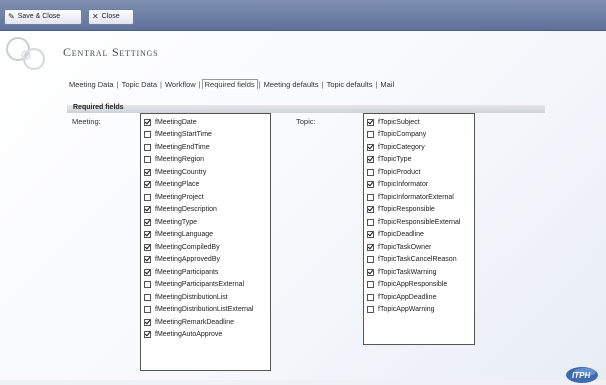 The width and height of the screenshot is (606, 385). I want to click on meeting-field-row: fMeetingDistributionList, so click(186, 297).